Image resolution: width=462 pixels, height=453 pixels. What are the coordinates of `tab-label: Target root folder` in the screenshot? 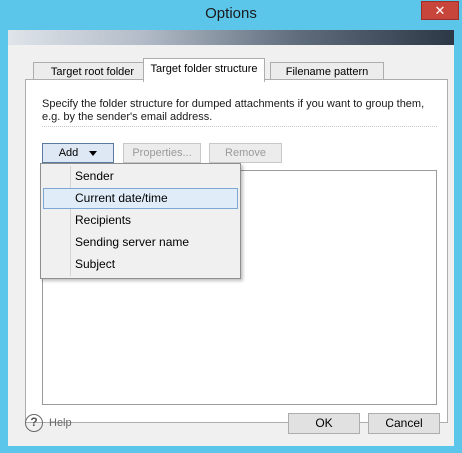 It's located at (92, 72).